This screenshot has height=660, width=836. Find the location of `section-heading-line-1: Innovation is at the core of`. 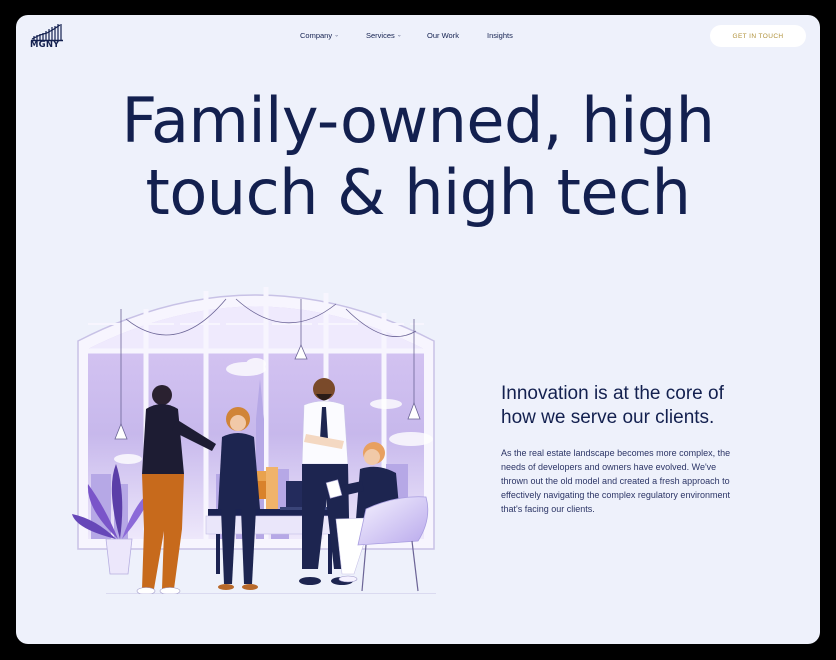

section-heading-line-1: Innovation is at the core of is located at coordinates (612, 393).